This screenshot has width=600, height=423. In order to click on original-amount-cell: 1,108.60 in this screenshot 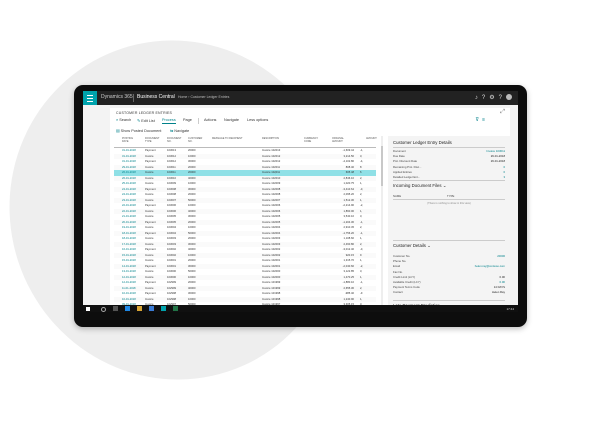, I will do `click(348, 238)`.